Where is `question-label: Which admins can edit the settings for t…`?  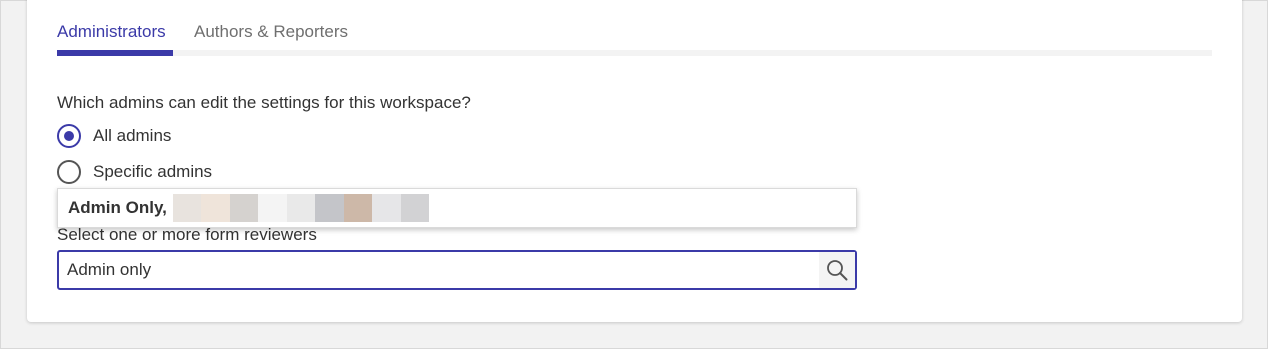 question-label: Which admins can edit the settings for t… is located at coordinates (264, 102).